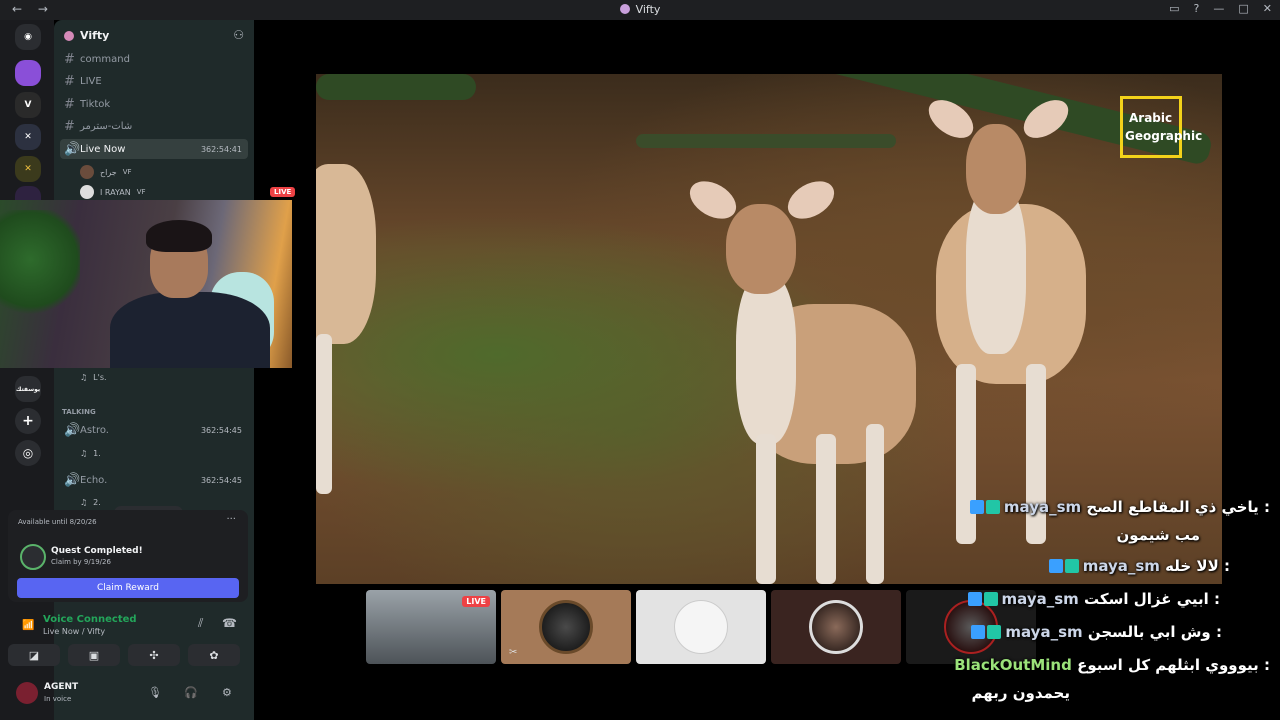  Describe the element at coordinates (28, 625) in the screenshot. I see `signal-icon: 📶` at that location.